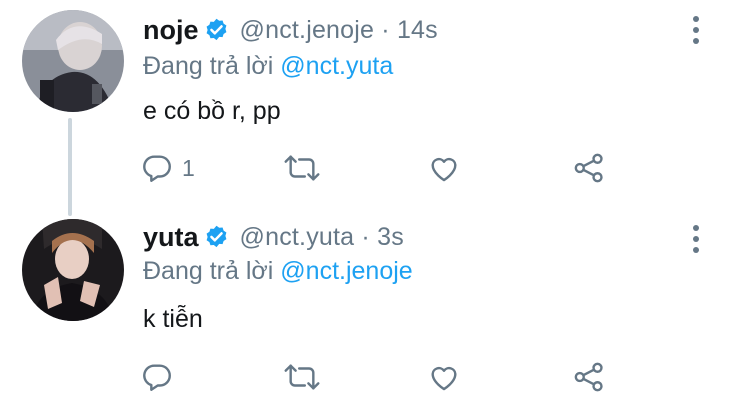 The width and height of the screenshot is (750, 409). Describe the element at coordinates (297, 237) in the screenshot. I see `handle: @nct.yuta` at that location.